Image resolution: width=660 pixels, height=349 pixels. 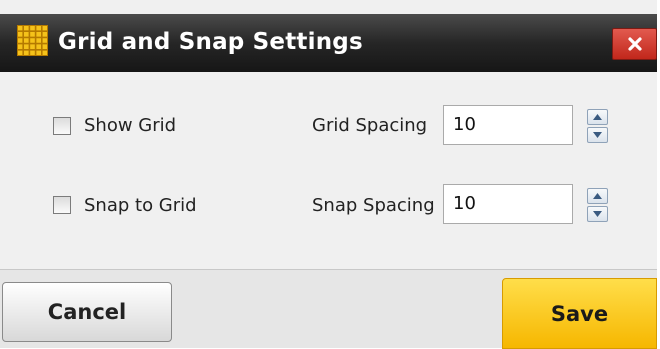 I want to click on show-grid-label: Show Grid, so click(x=130, y=125).